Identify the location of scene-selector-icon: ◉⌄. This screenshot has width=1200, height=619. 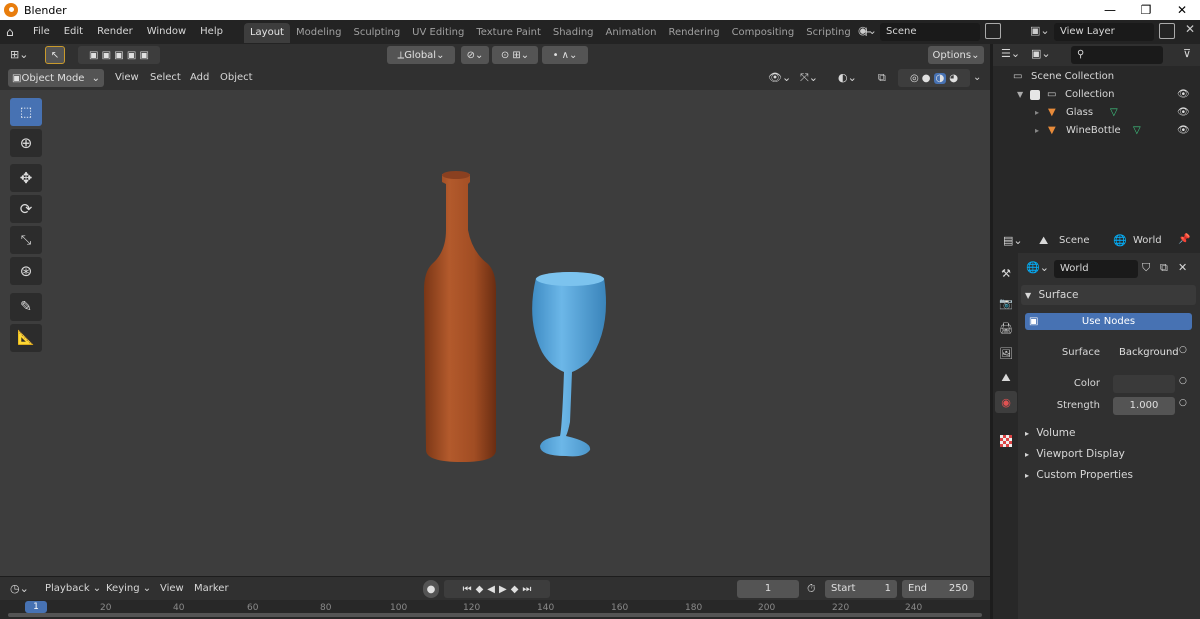
(867, 30).